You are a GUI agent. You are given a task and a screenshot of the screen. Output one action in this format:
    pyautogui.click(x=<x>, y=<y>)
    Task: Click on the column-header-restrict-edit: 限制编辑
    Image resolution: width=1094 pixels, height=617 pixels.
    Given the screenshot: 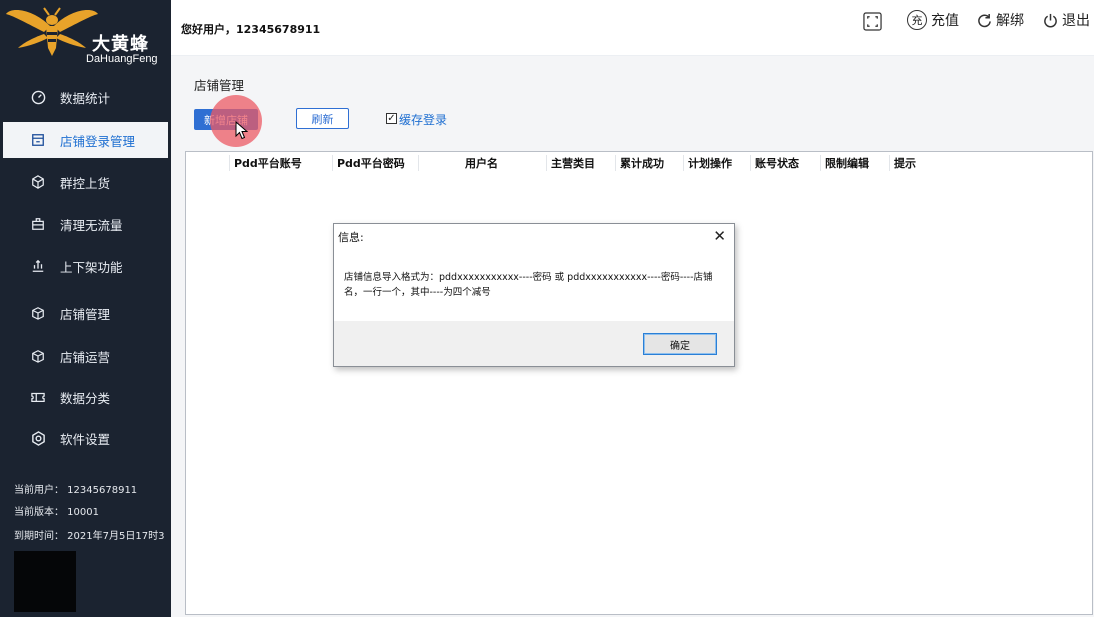 What is the action you would take?
    pyautogui.click(x=847, y=163)
    